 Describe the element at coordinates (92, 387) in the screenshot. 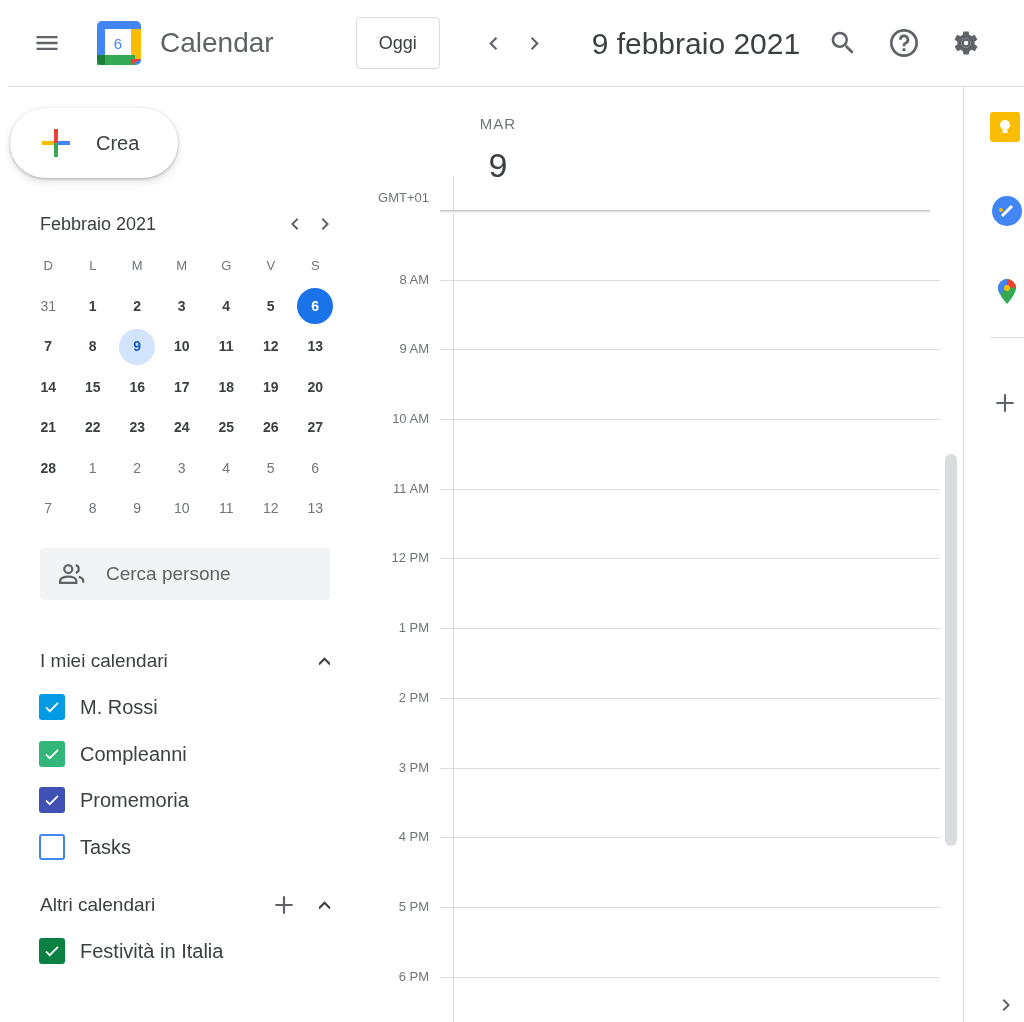

I see `day-button: 15` at that location.